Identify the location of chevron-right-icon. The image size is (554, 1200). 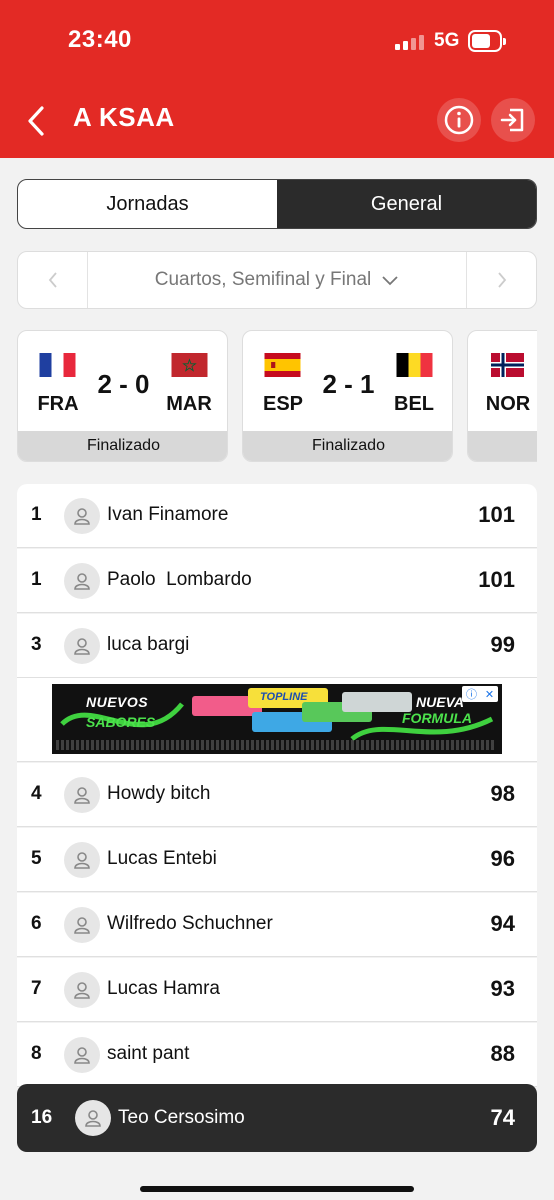
(501, 280).